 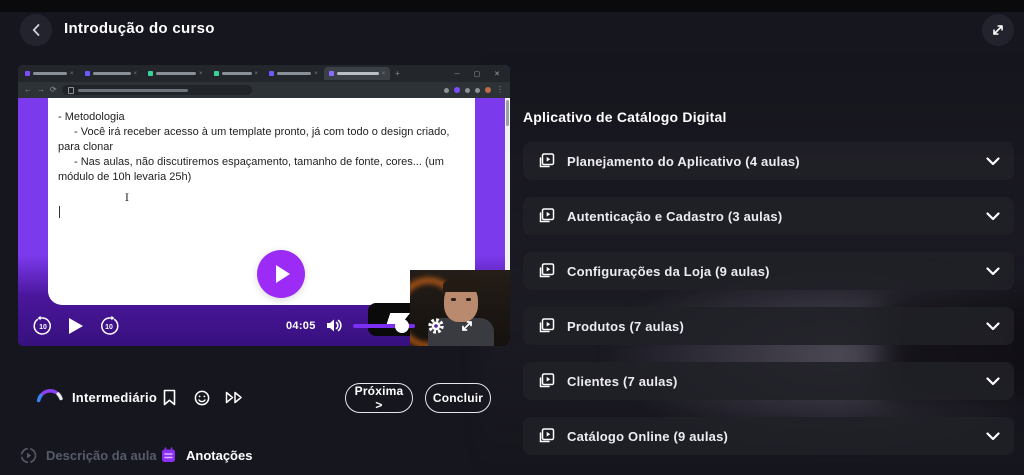 What do you see at coordinates (401, 325) in the screenshot?
I see `slider-knob` at bounding box center [401, 325].